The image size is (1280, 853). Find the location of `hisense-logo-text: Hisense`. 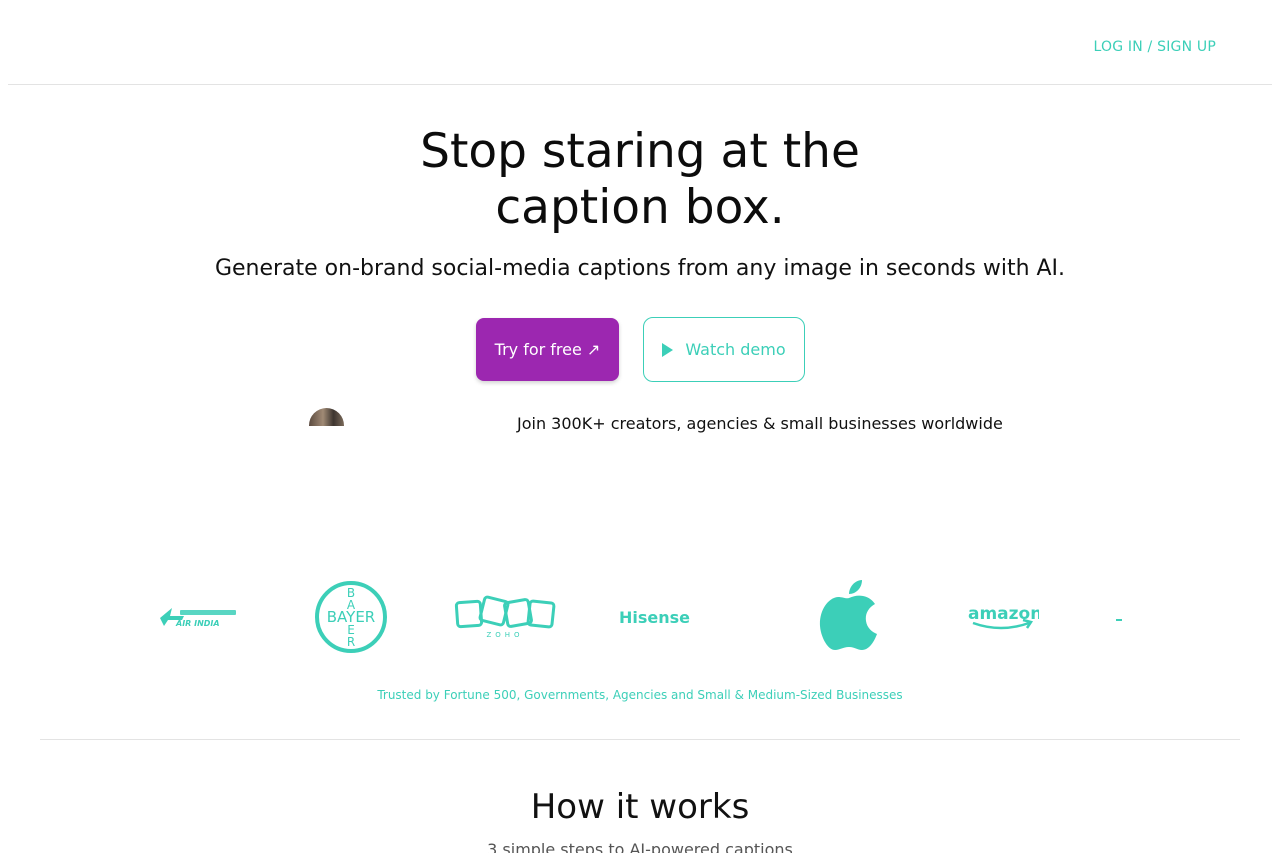

hisense-logo-text: Hisense is located at coordinates (654, 617).